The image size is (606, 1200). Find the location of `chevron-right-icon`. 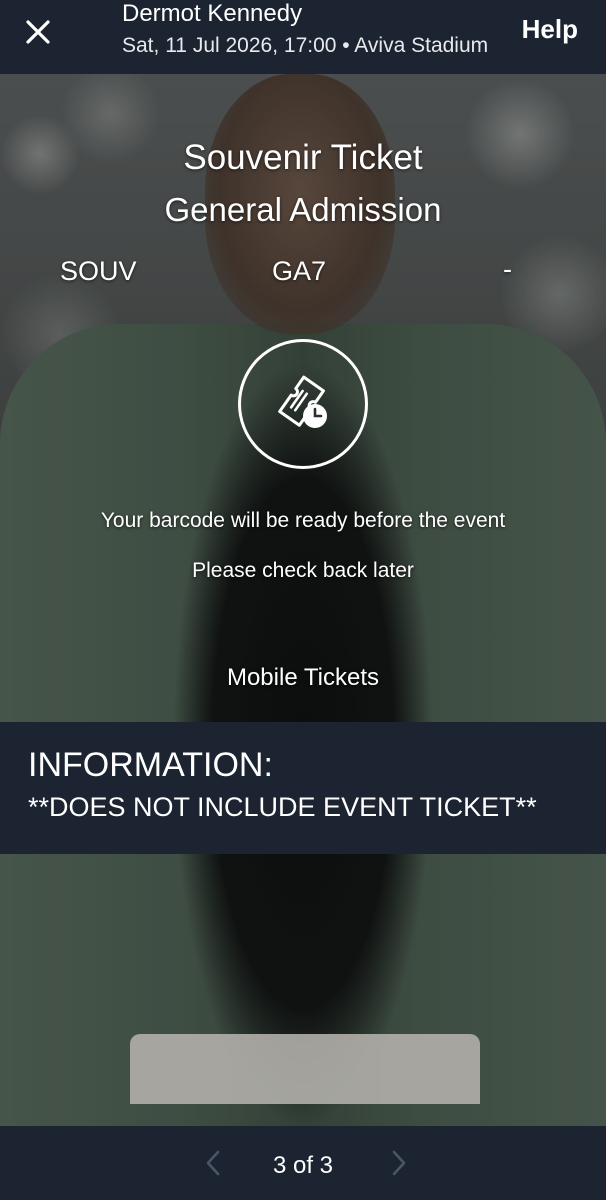

chevron-right-icon is located at coordinates (399, 1163).